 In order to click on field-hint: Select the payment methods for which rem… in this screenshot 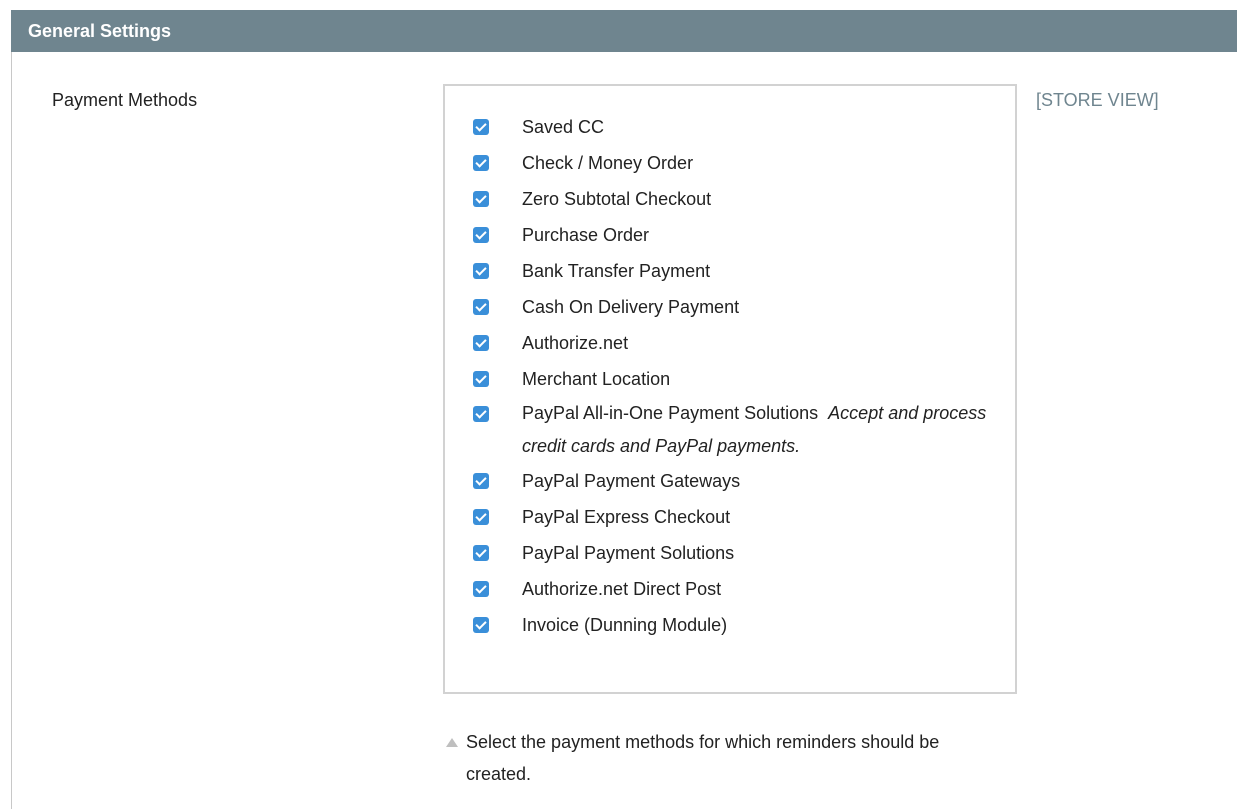, I will do `click(726, 758)`.